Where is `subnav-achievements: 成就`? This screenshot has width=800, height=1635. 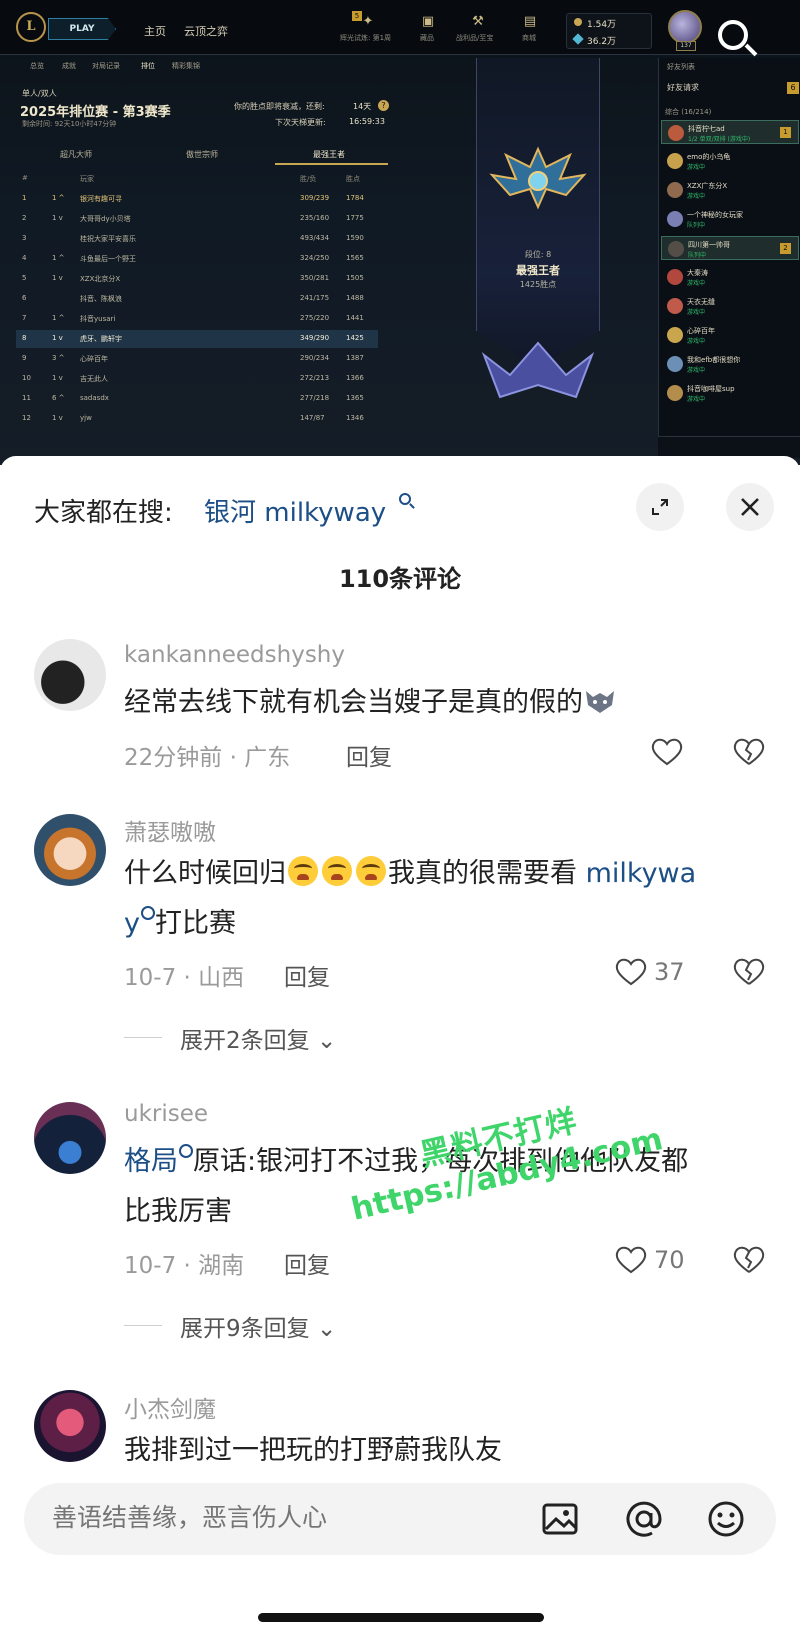
subnav-achievements: 成就 is located at coordinates (69, 66).